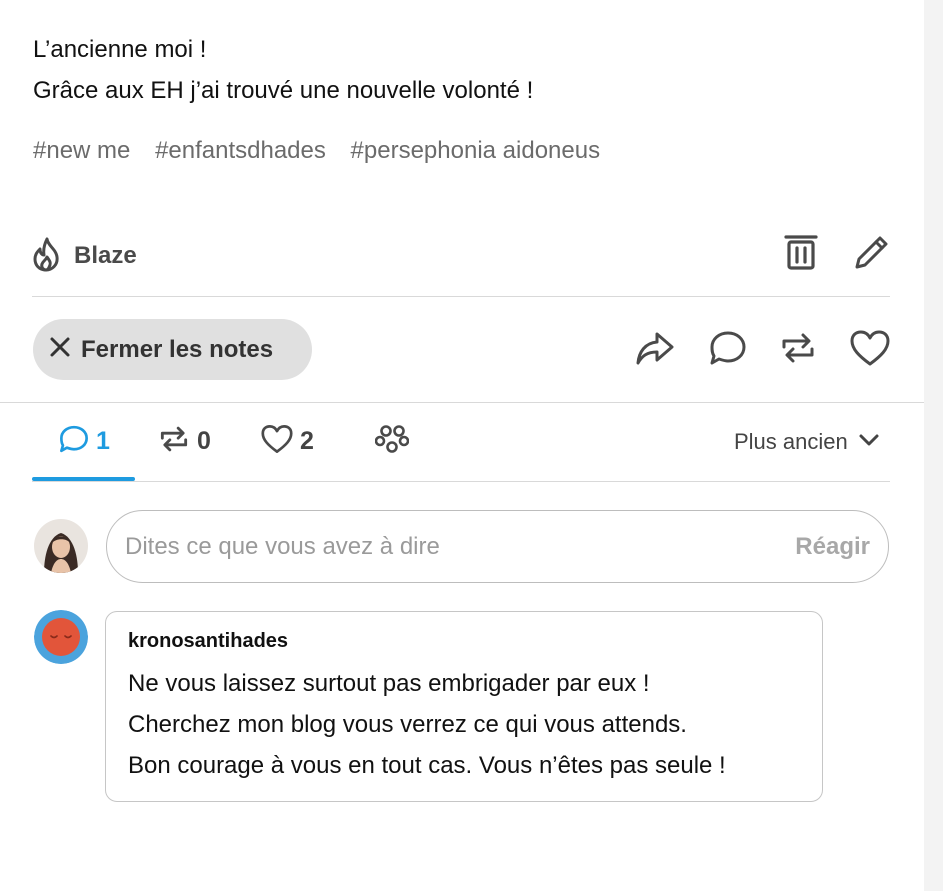  I want to click on community-icon, so click(392, 441).